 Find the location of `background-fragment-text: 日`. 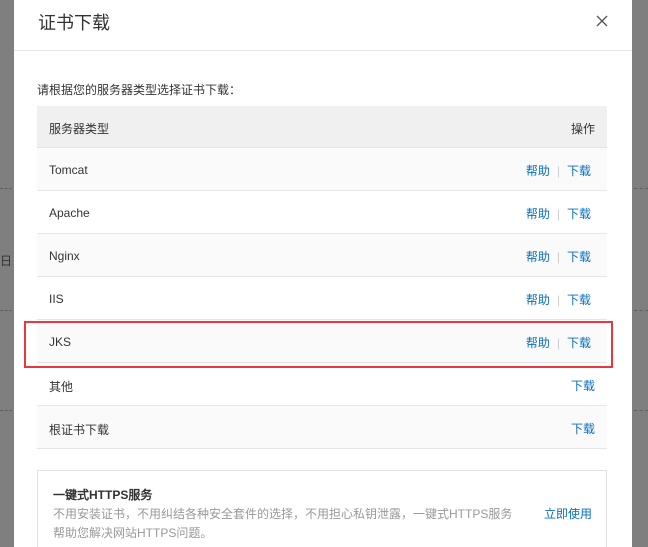

background-fragment-text: 日 is located at coordinates (6, 261).